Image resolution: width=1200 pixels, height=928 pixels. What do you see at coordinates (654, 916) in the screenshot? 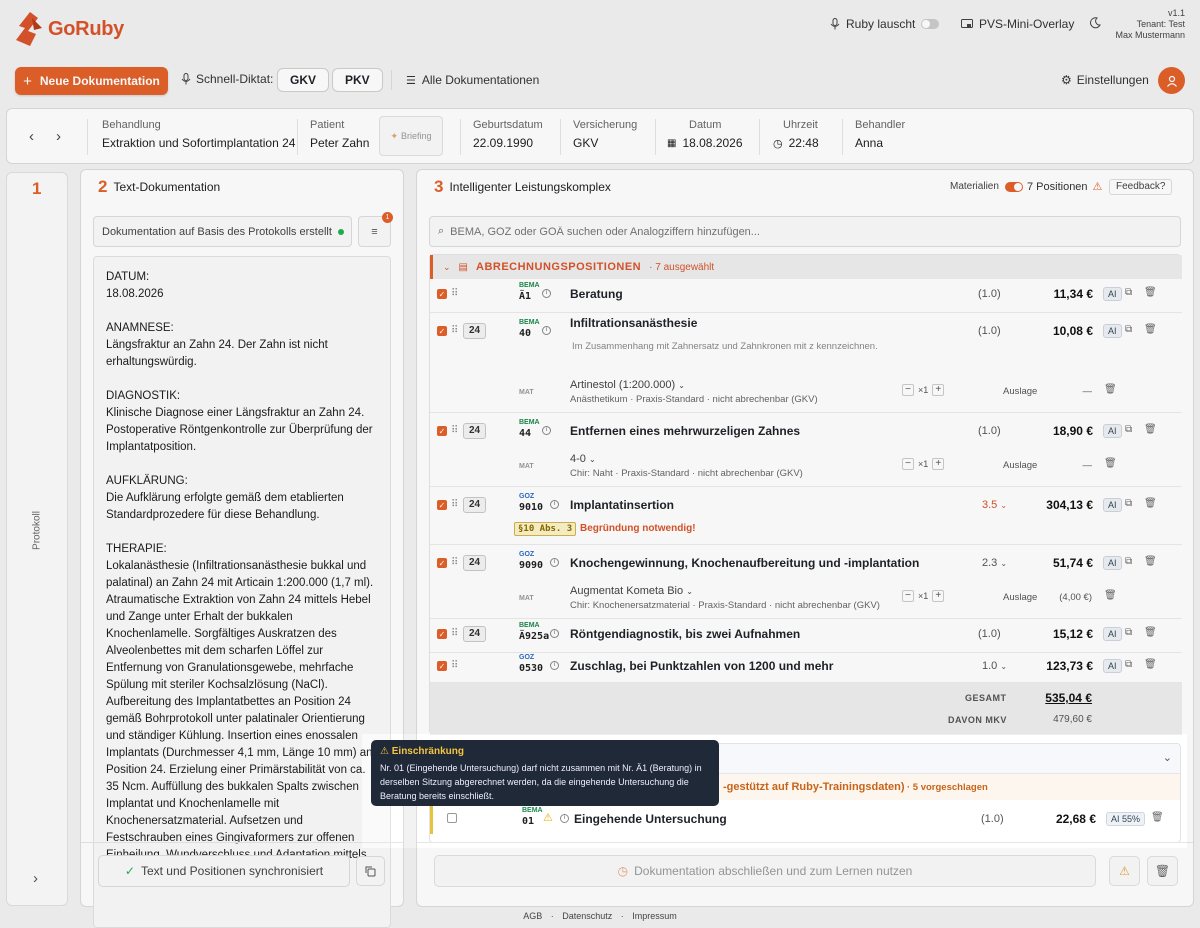
I see `imprint-link: Impressum` at bounding box center [654, 916].